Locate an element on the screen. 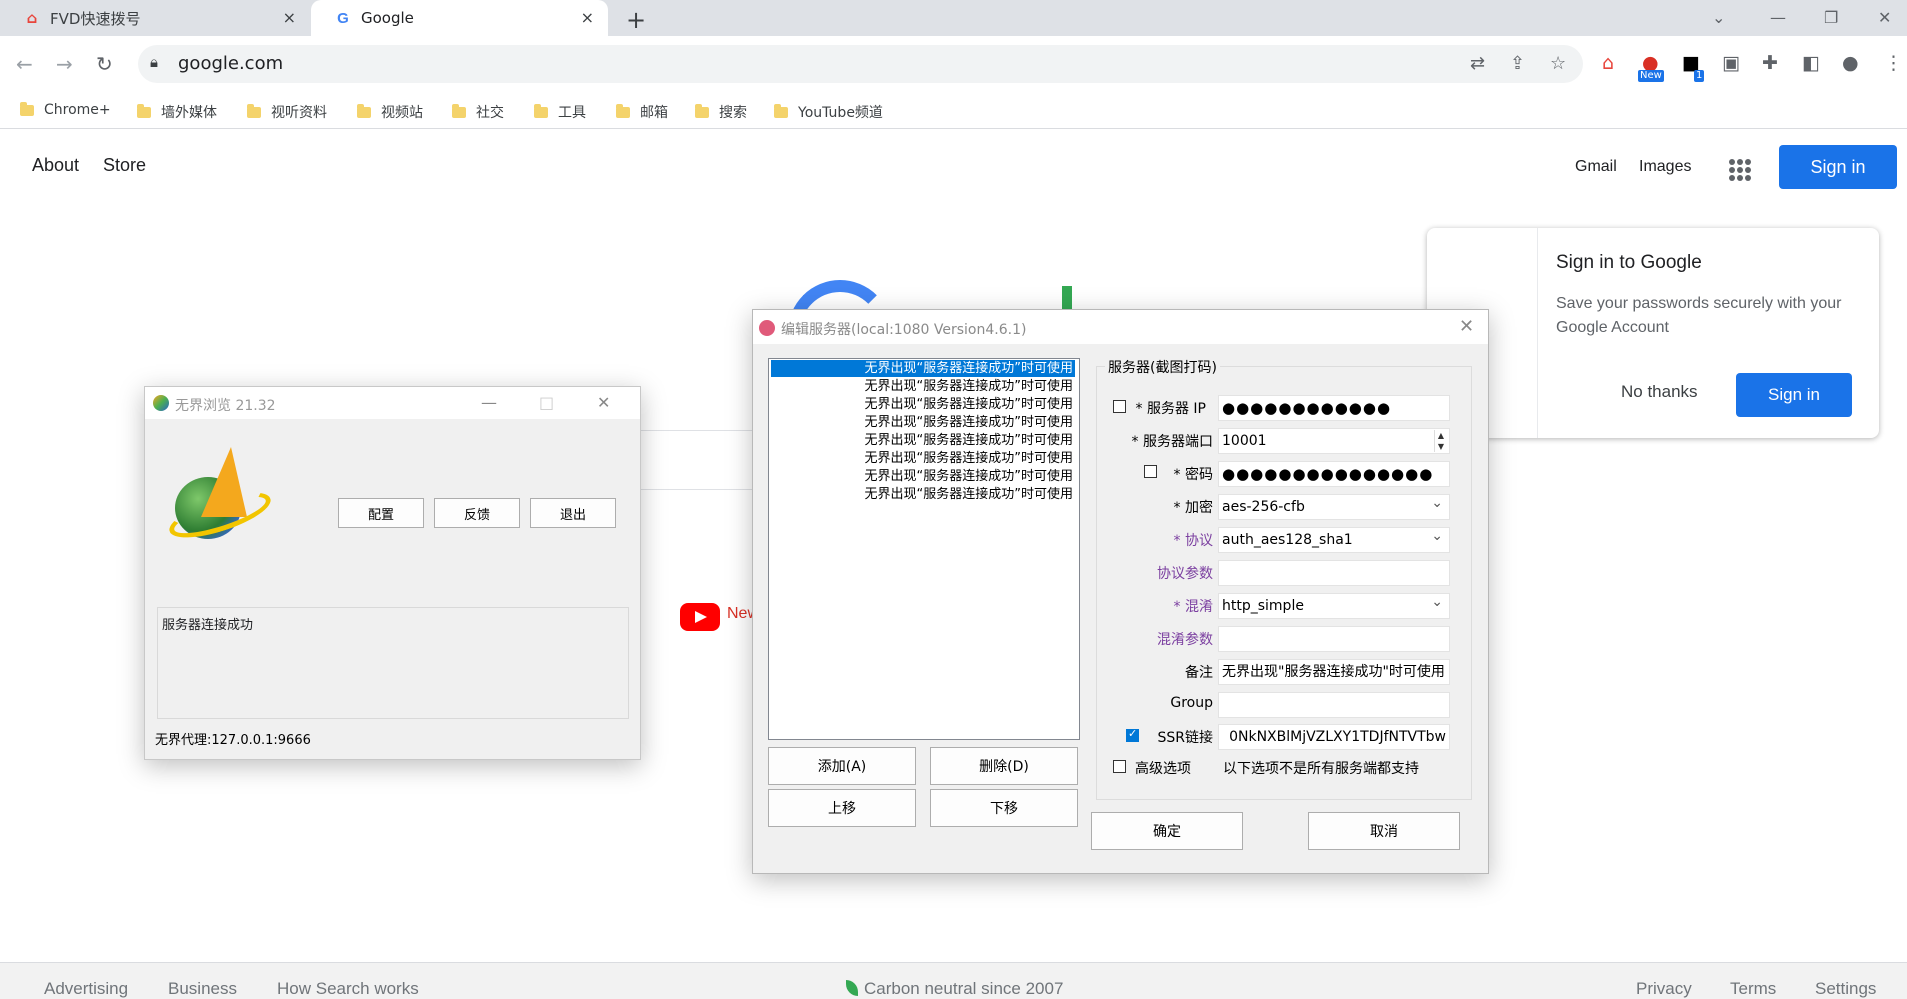 The image size is (1907, 999). google-apps-icon is located at coordinates (1740, 170).